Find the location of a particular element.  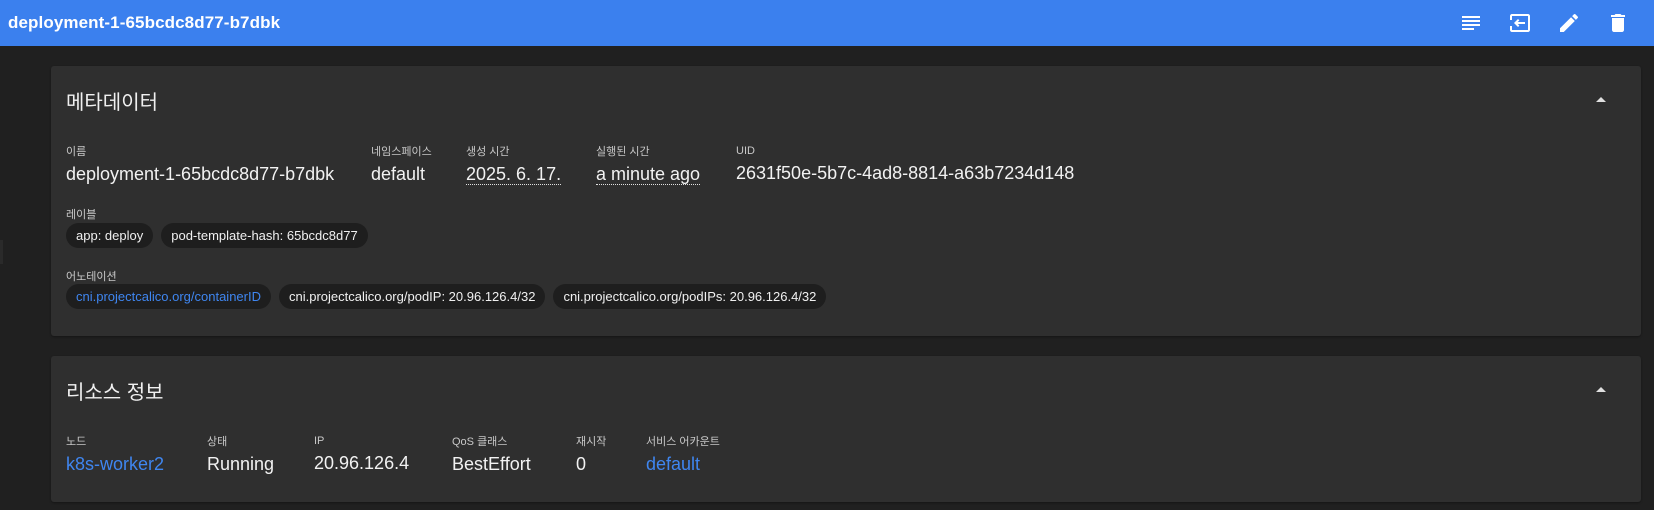

ip-value: 20.96.126.4 is located at coordinates (362, 463).